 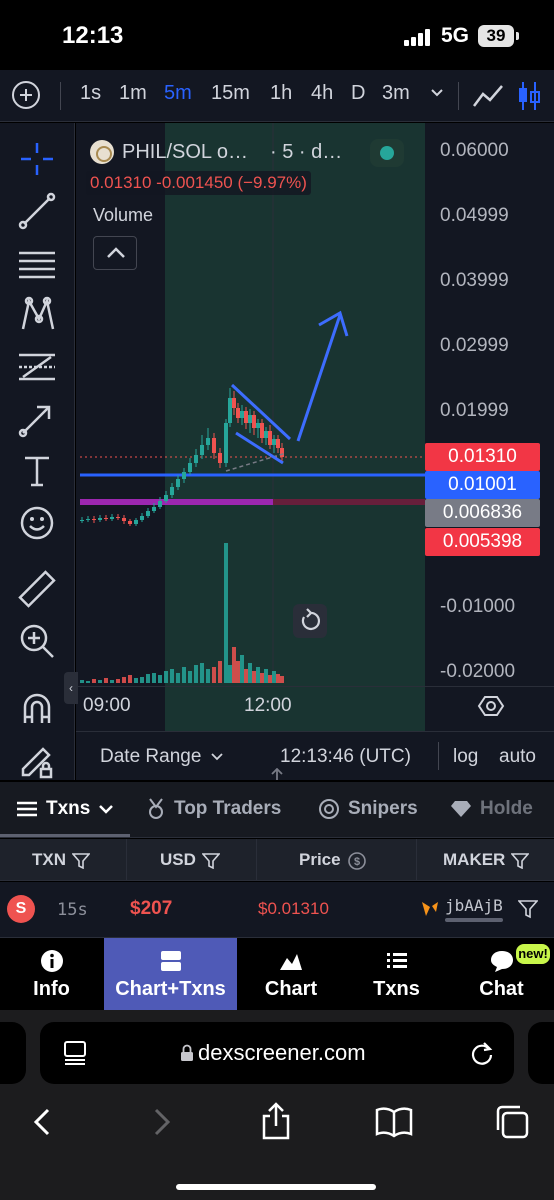 I want to click on trader-icon, so click(x=430, y=909).